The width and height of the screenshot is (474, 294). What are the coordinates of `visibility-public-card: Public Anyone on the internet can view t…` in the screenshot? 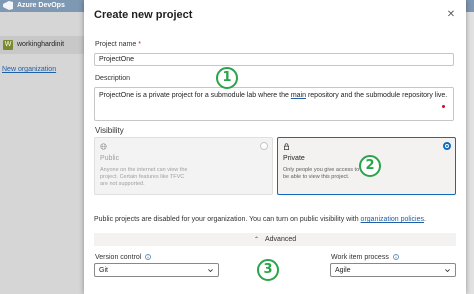 It's located at (183, 166).